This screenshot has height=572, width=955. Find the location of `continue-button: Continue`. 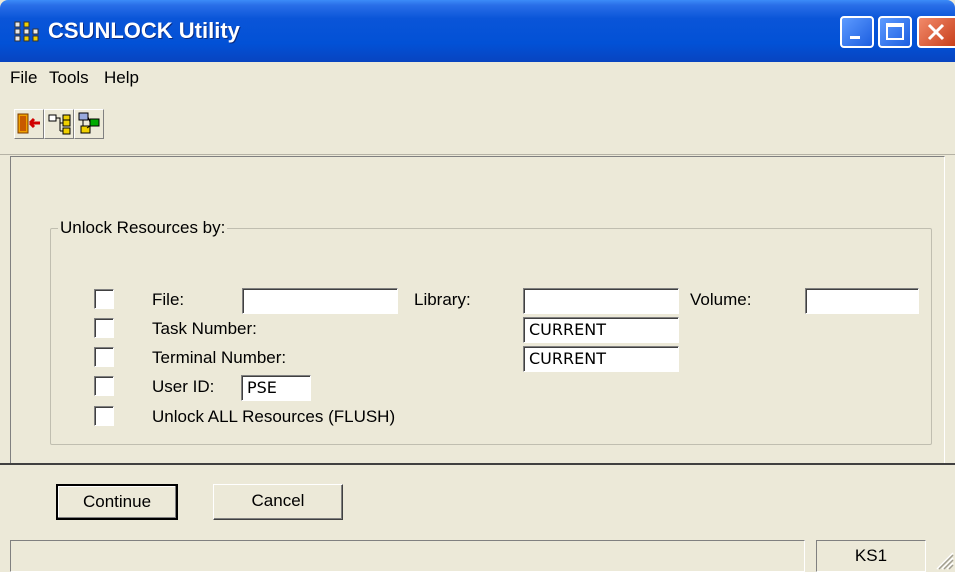

continue-button: Continue is located at coordinates (117, 502).